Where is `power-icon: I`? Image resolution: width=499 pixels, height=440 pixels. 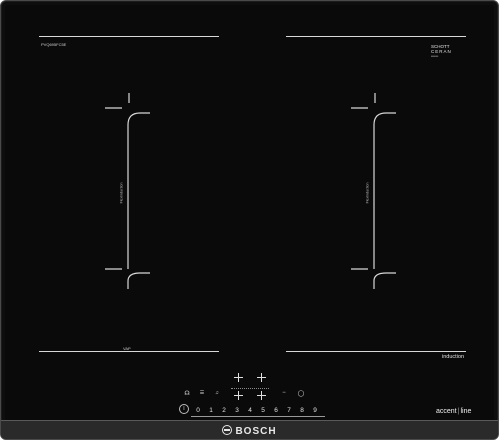
power-icon: I is located at coordinates (184, 409).